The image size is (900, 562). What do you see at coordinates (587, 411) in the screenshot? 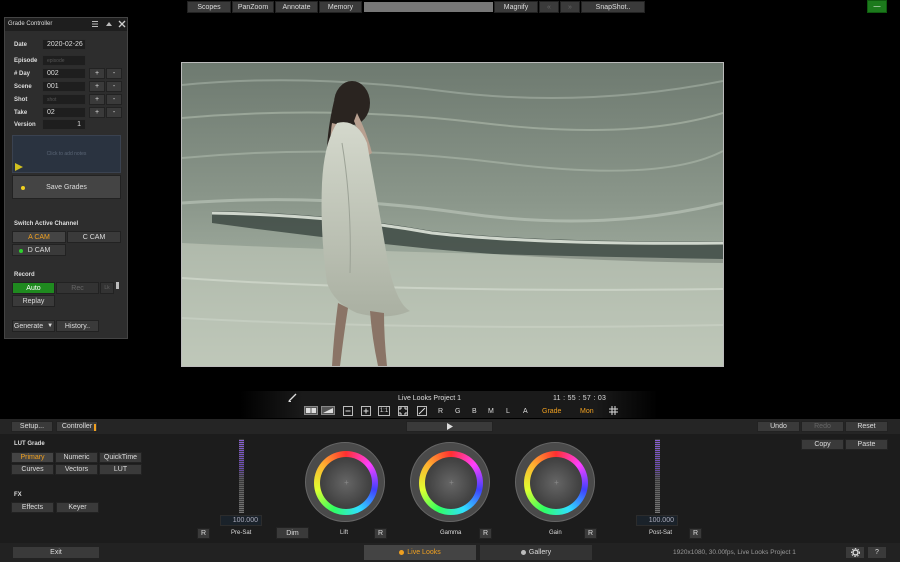
I see `mon-toggle-button: Mon` at bounding box center [587, 411].